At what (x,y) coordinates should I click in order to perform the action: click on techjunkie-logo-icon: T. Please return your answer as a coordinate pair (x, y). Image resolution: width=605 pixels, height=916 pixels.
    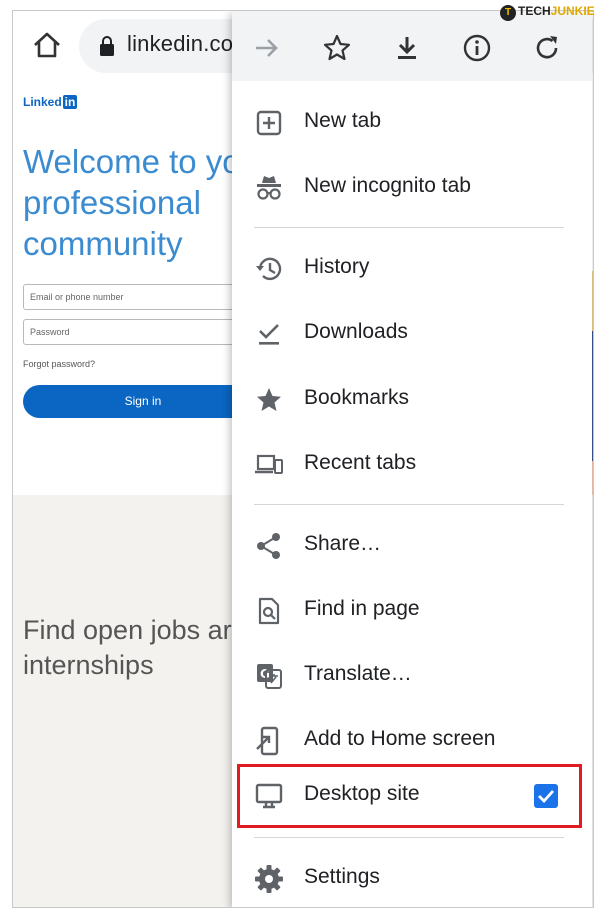
    Looking at the image, I should click on (508, 13).